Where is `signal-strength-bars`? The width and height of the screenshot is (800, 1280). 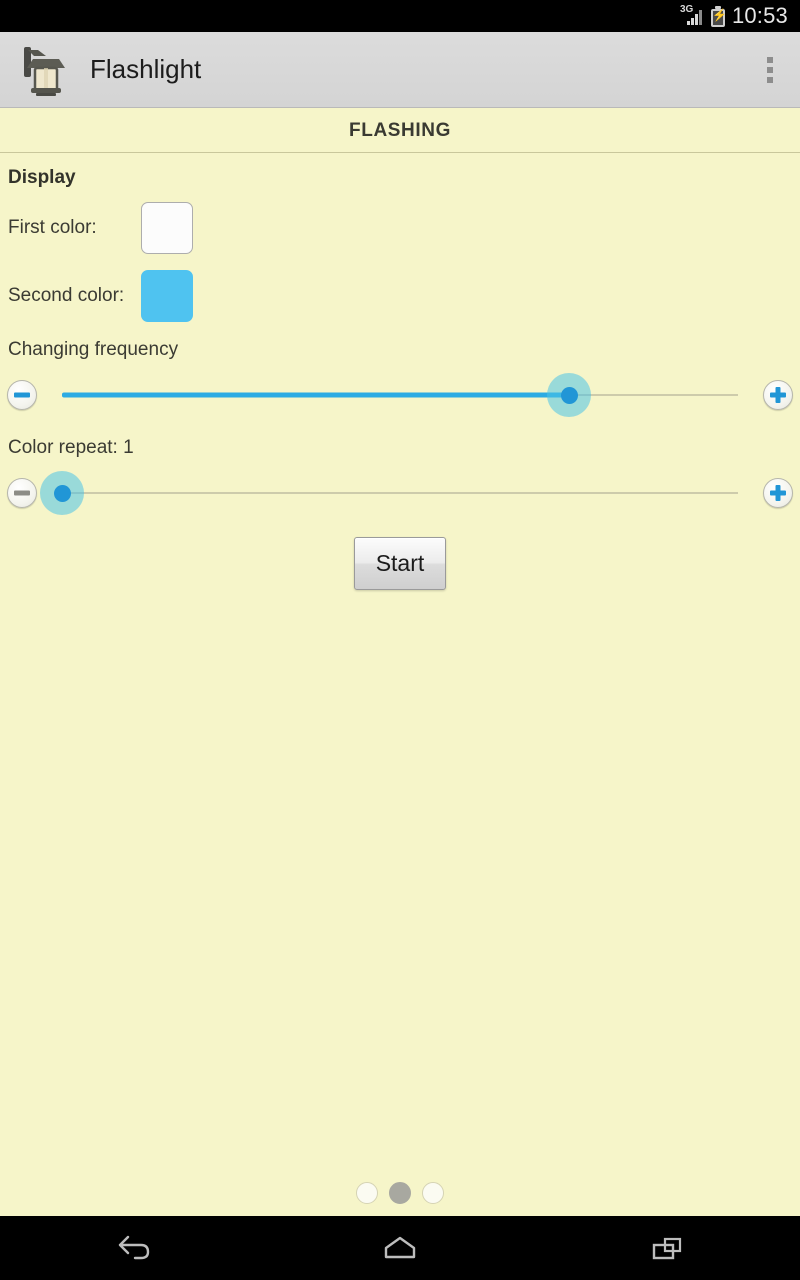 signal-strength-bars is located at coordinates (695, 17).